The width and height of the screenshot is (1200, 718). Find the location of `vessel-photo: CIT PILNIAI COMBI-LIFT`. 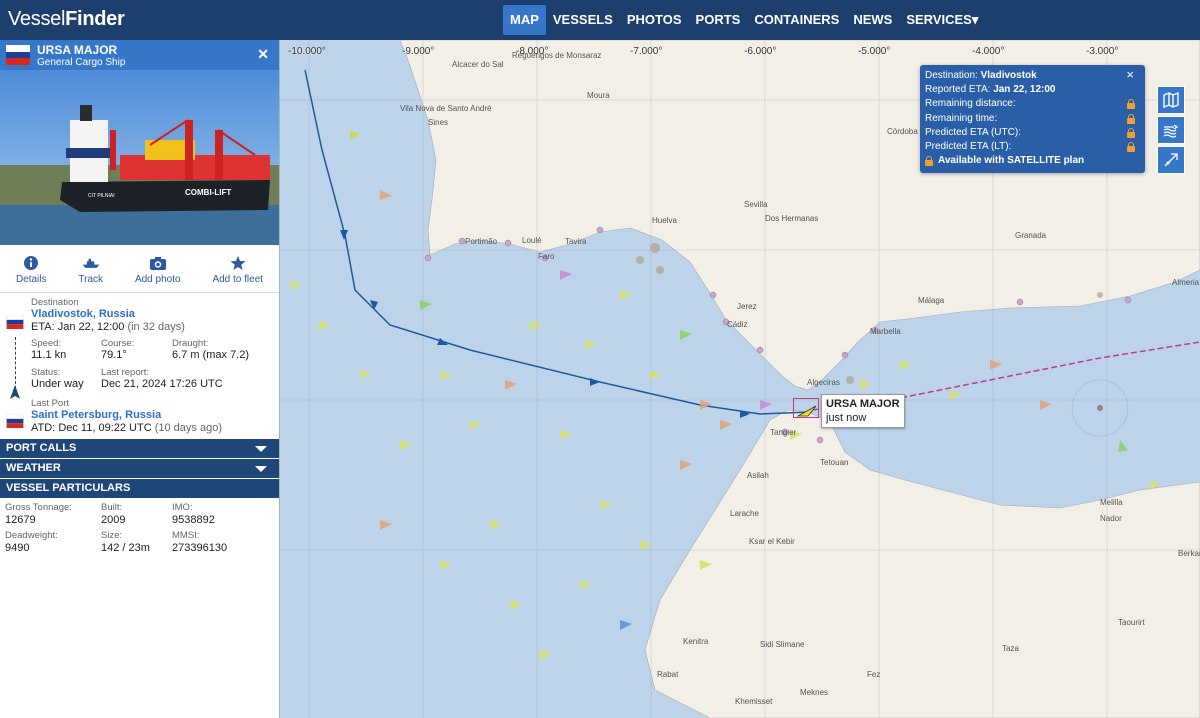

vessel-photo: CIT PILNIAI COMBI-LIFT is located at coordinates (139, 157).